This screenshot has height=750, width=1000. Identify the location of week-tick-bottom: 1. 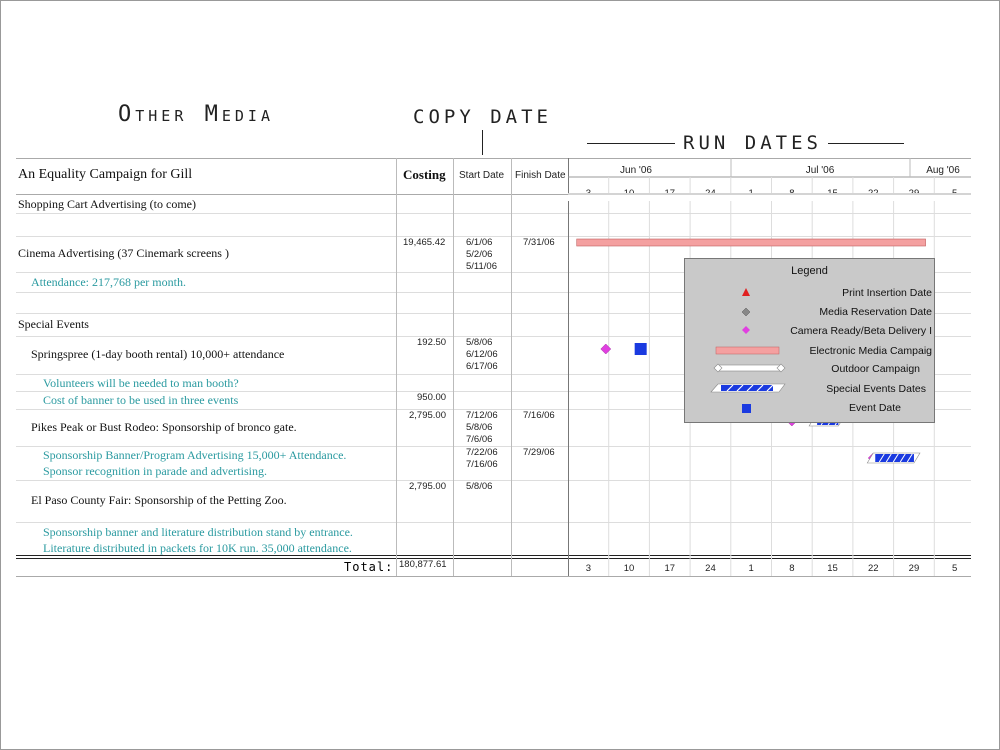
(751, 568).